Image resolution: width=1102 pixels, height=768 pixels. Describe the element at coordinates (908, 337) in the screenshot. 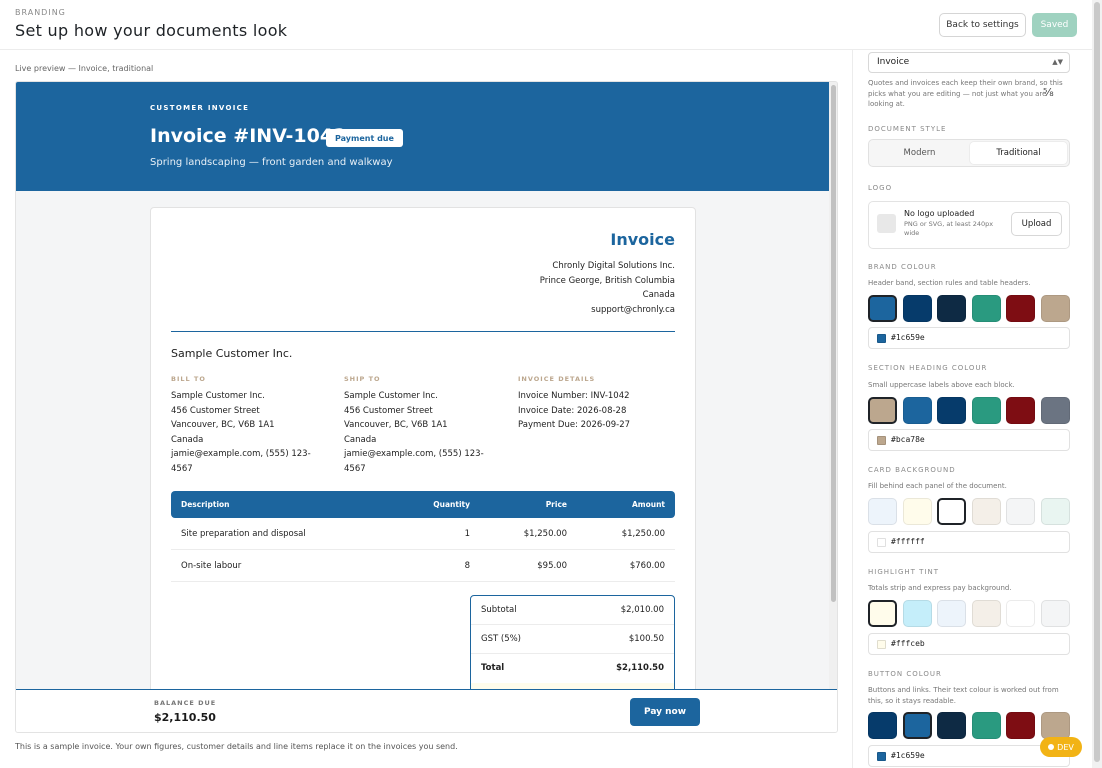

I see `brand-colour-hex: #1c659e` at that location.